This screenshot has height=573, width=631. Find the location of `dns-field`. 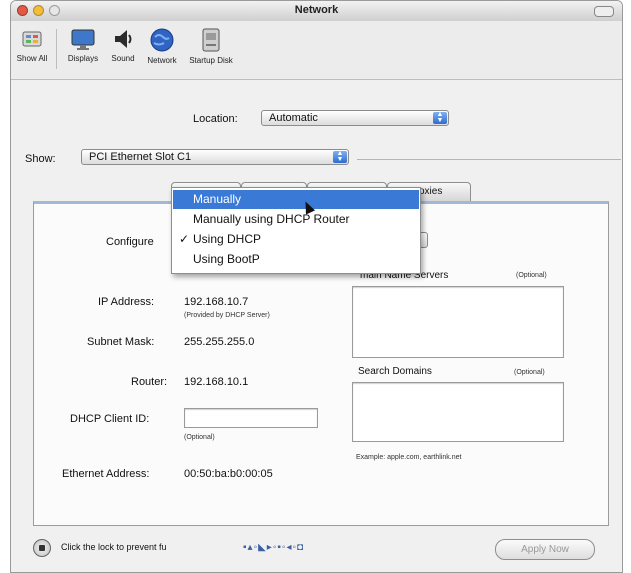

dns-field is located at coordinates (458, 322).